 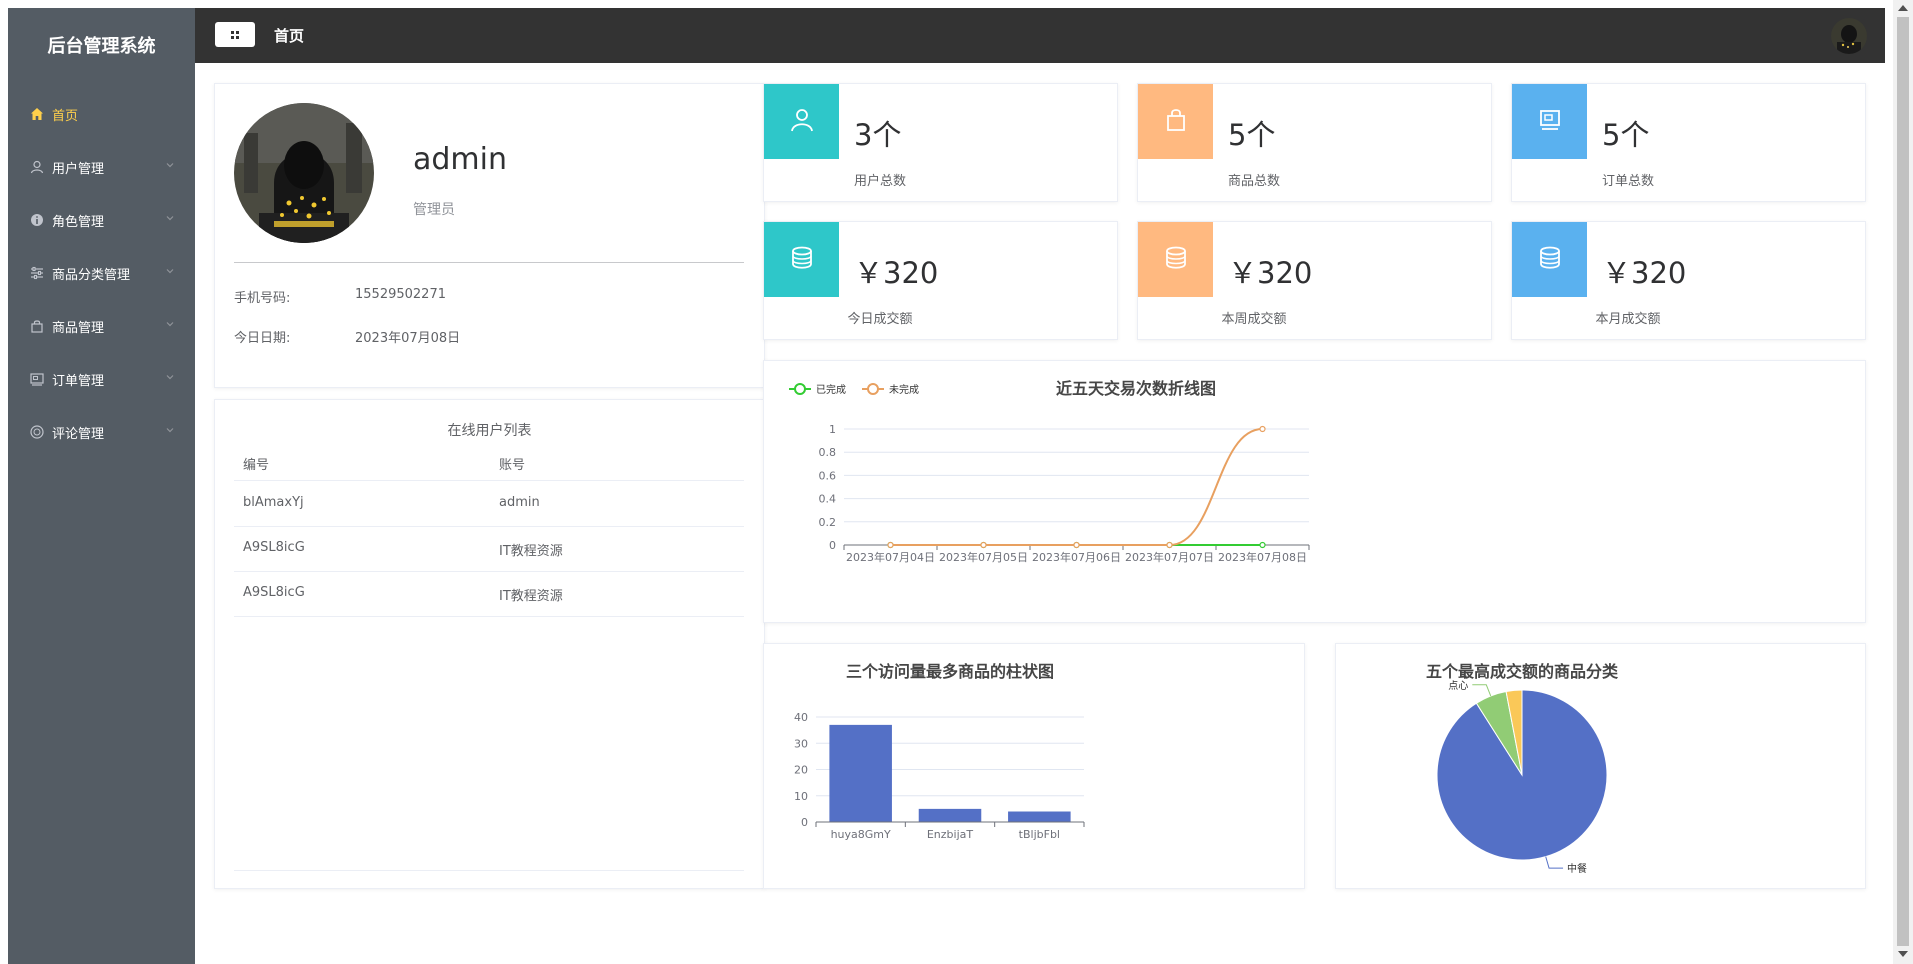 I want to click on menu-toggle-button, so click(x=235, y=34).